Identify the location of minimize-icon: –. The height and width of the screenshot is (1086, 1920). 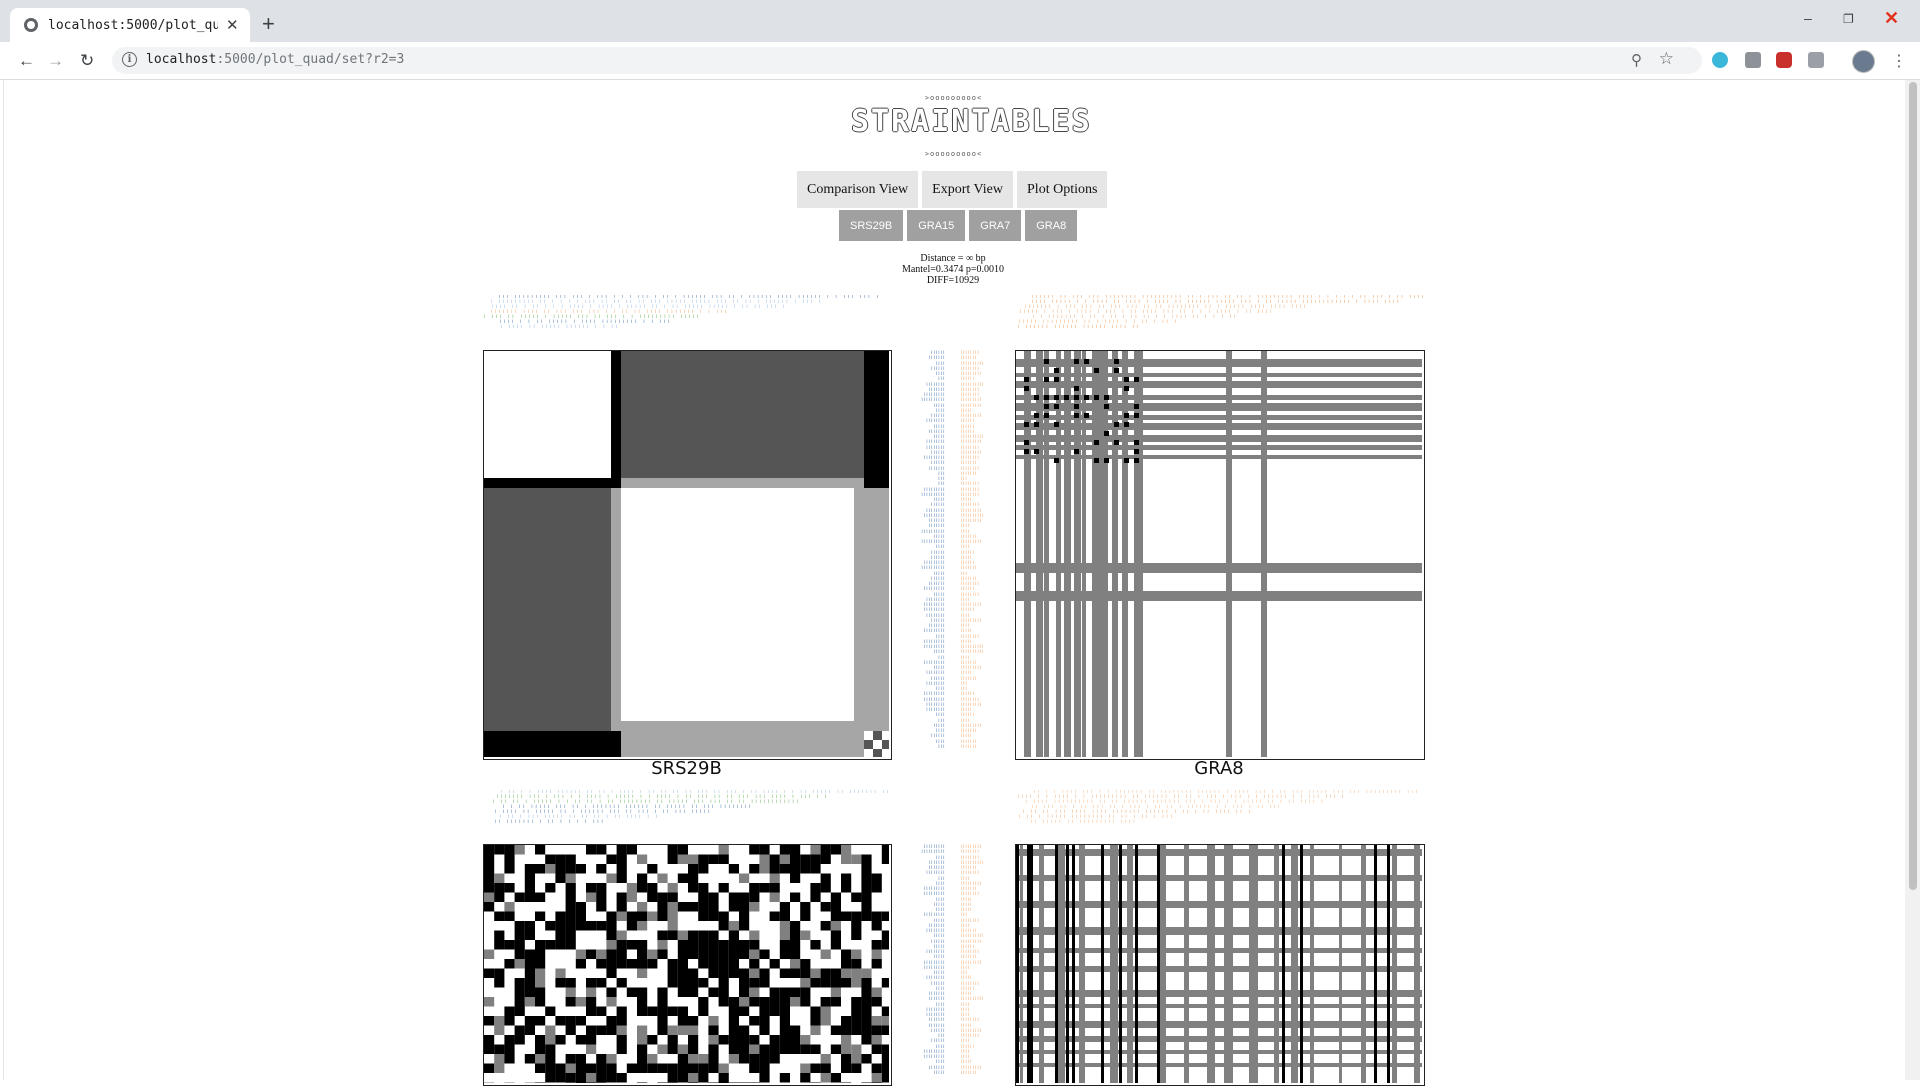
(1808, 18).